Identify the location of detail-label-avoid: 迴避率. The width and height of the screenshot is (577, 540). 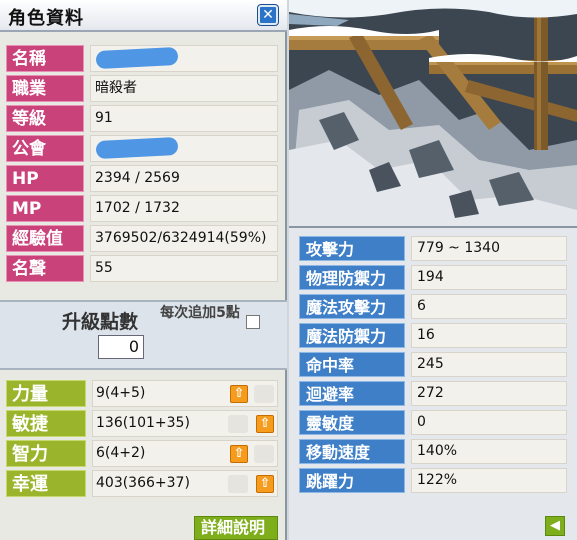
(352, 393).